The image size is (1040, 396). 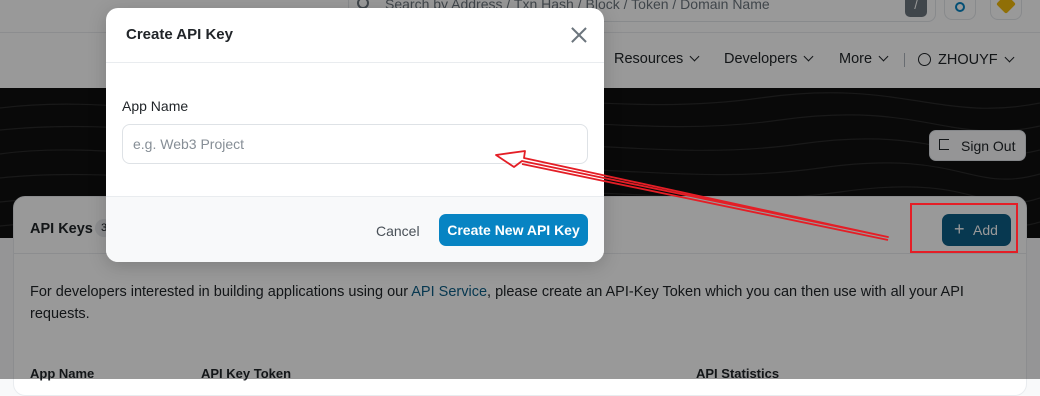 I want to click on app-name-input, so click(x=355, y=144).